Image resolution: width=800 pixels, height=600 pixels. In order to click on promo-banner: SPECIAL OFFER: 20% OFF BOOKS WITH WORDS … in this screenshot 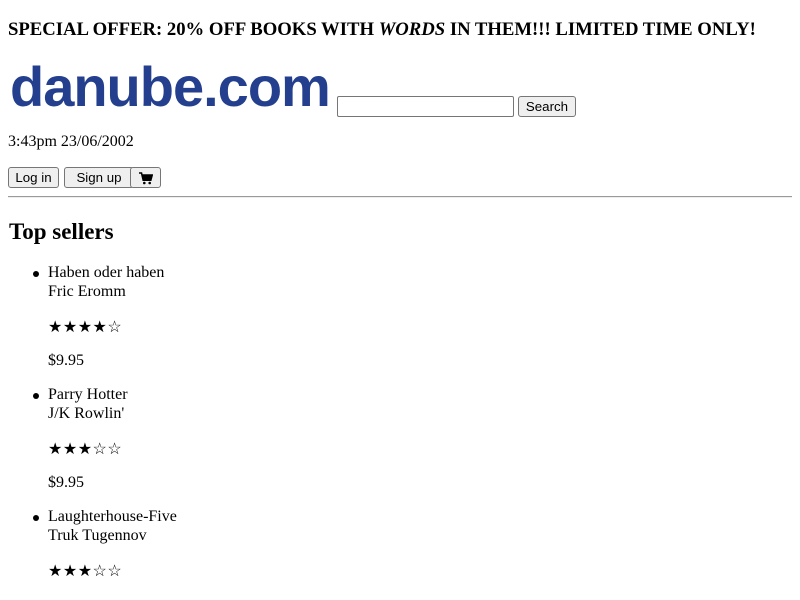, I will do `click(382, 30)`.